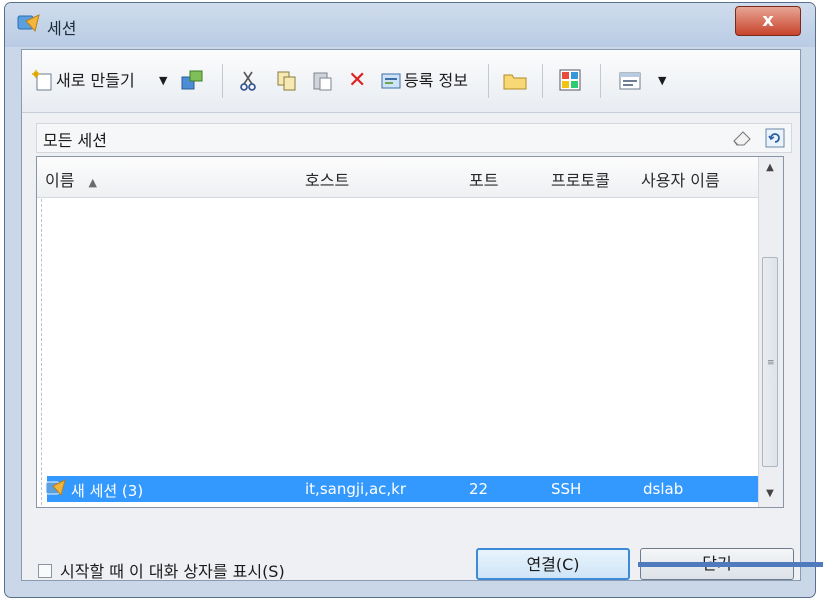 Image resolution: width=823 pixels, height=604 pixels. I want to click on scroll-grip-icon: ≡, so click(771, 363).